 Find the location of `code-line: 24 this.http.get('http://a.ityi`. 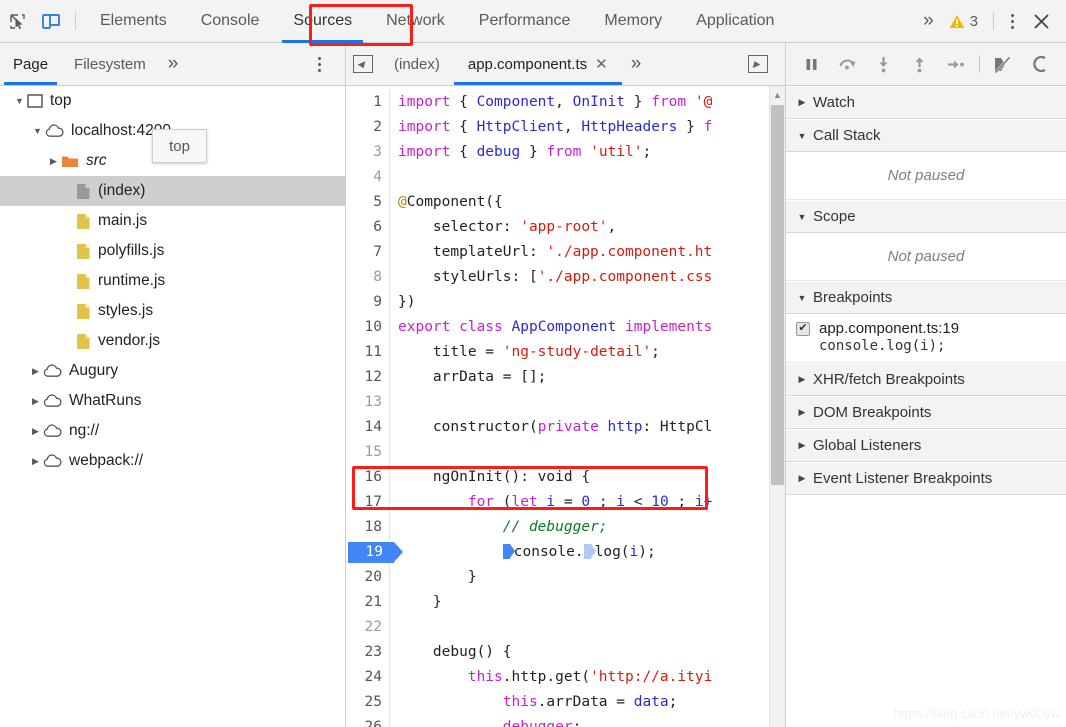

code-line: 24 this.http.get('http://a.ityi is located at coordinates (565, 677).